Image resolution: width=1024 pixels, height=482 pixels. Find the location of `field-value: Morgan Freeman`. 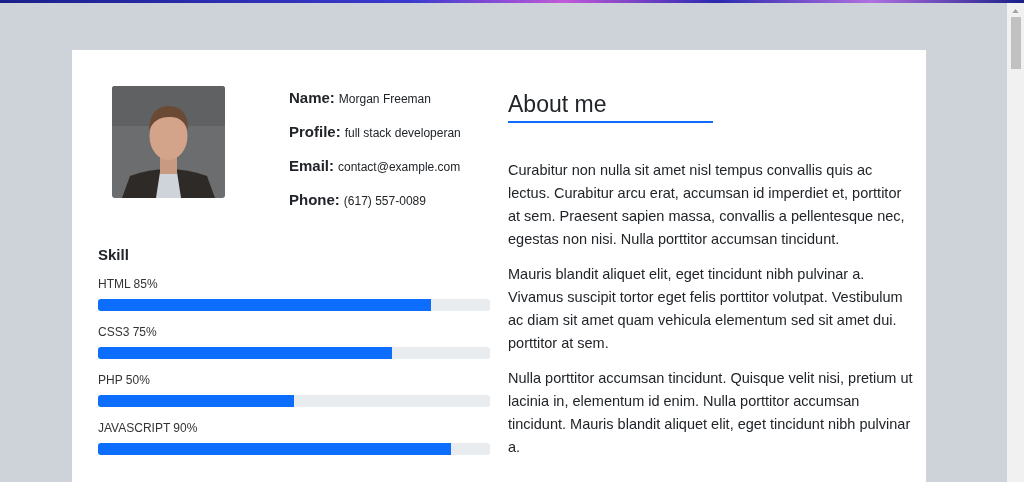

field-value: Morgan Freeman is located at coordinates (384, 99).